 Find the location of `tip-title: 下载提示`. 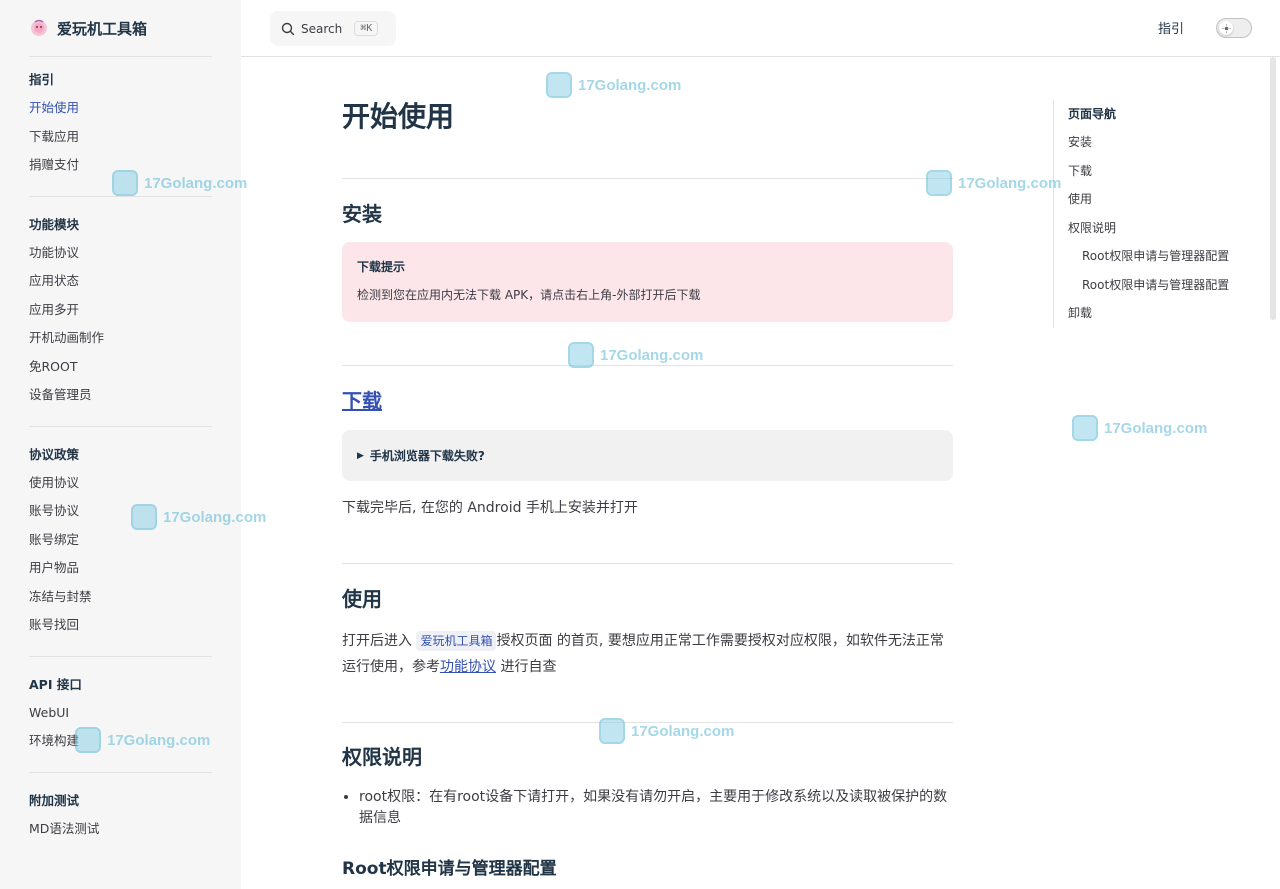

tip-title: 下载提示 is located at coordinates (381, 267).